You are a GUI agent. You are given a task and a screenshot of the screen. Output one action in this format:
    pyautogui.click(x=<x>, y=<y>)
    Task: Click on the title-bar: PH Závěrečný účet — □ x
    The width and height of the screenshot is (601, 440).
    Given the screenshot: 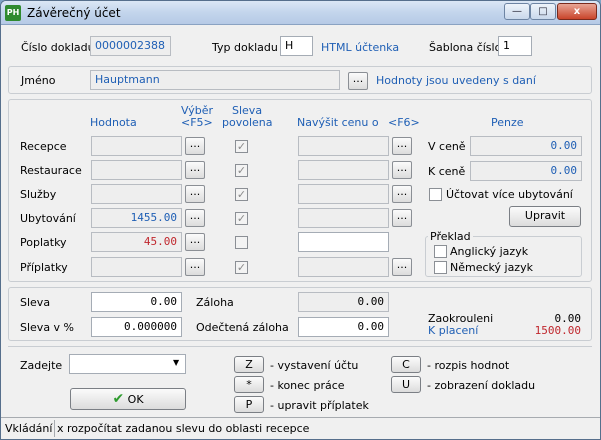 What is the action you would take?
    pyautogui.click(x=300, y=13)
    